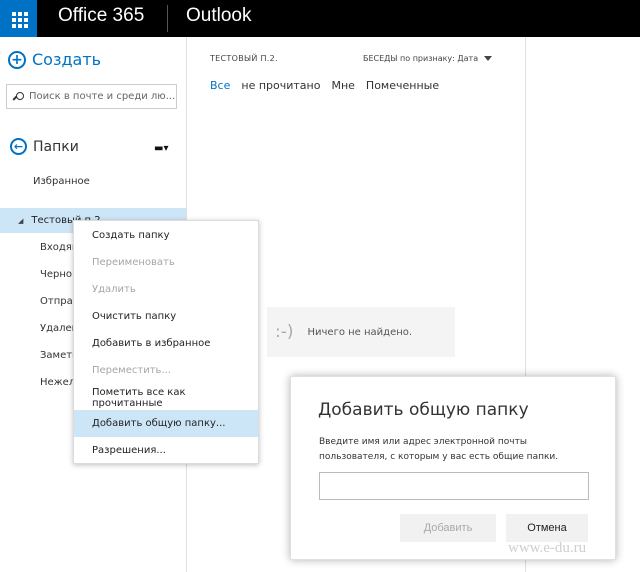  I want to click on sort-dropdown: БЕСЕДЫ по признаку: Дата, so click(428, 58).